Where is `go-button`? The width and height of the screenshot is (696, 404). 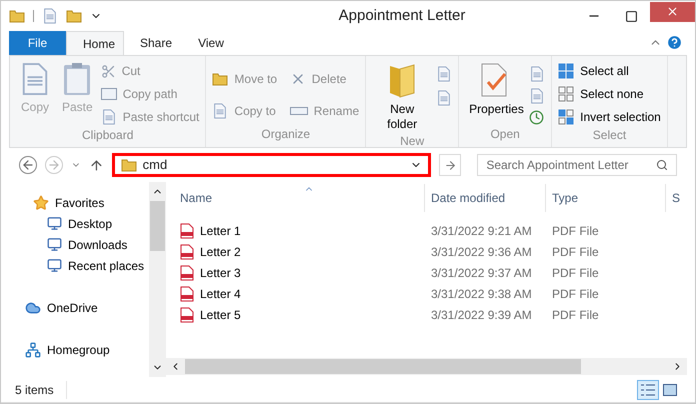 go-button is located at coordinates (450, 165).